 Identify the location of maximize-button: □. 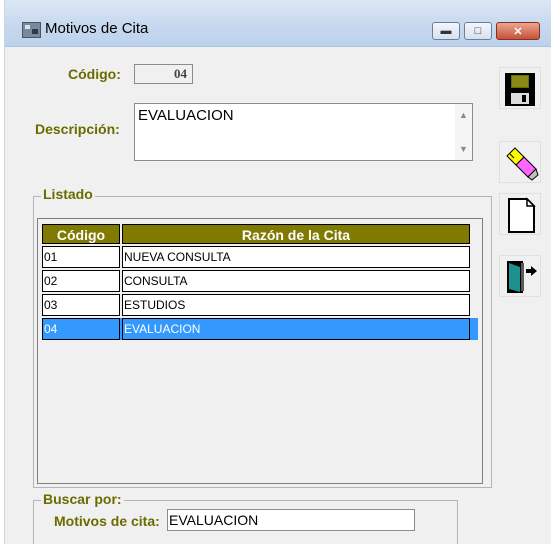
(478, 31).